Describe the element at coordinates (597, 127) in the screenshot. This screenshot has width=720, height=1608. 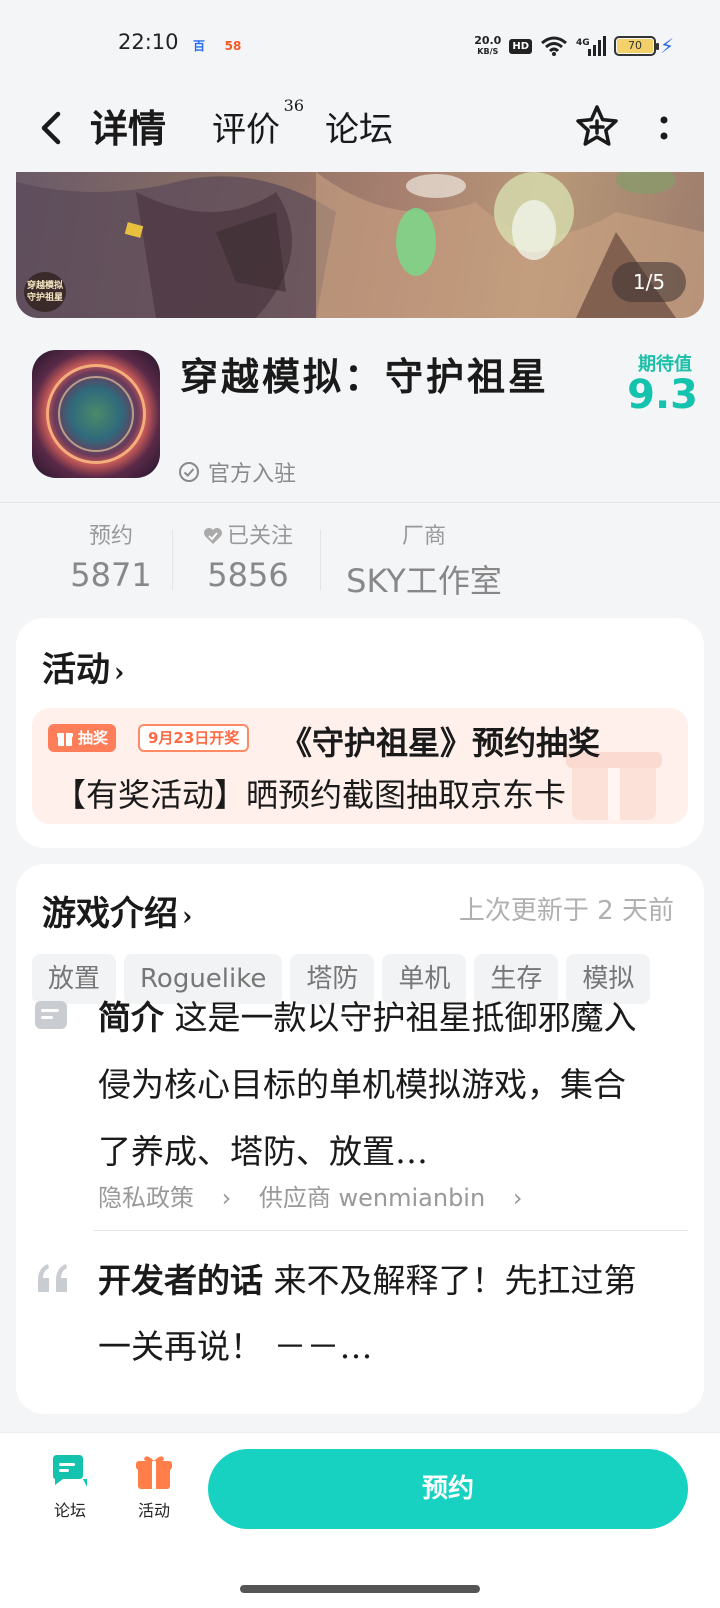
I see `star-plus-icon` at that location.